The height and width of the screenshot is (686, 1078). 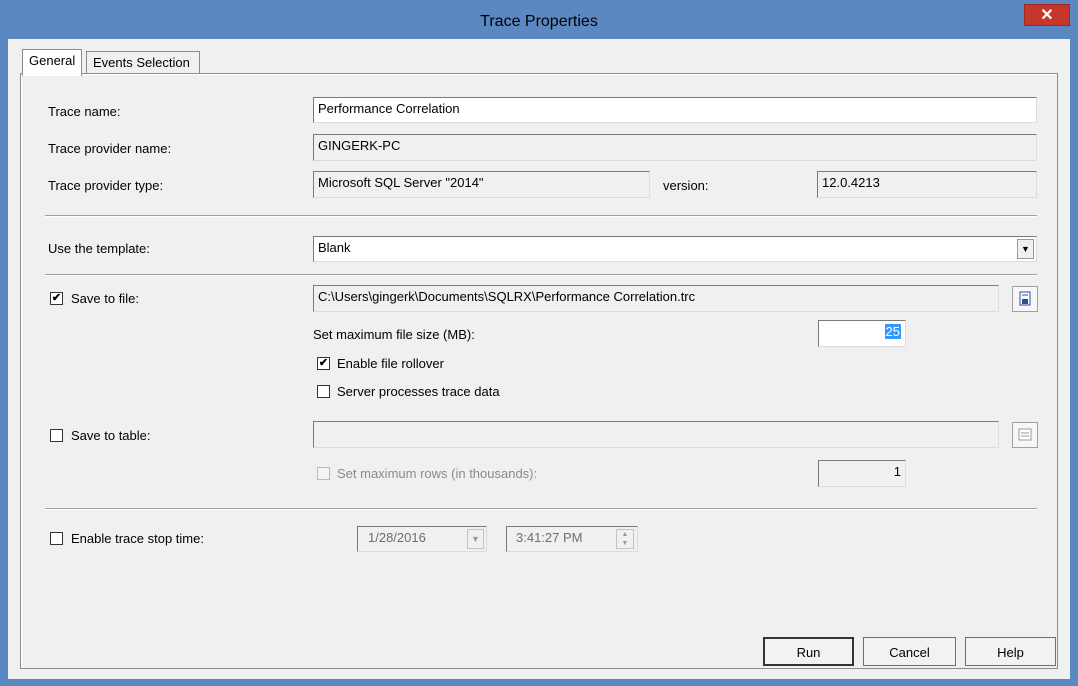 I want to click on server-processes-label: Server processes trace data, so click(x=418, y=391).